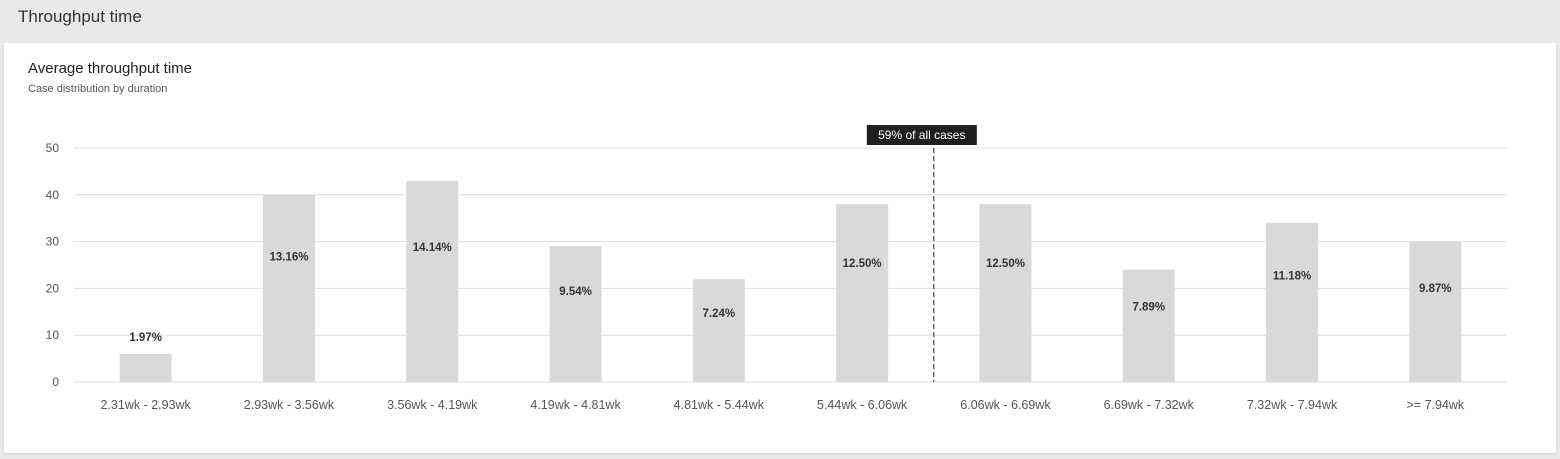 The height and width of the screenshot is (459, 1560). What do you see at coordinates (289, 405) in the screenshot?
I see `x-category-label: 2.93wk - 3.56wk` at bounding box center [289, 405].